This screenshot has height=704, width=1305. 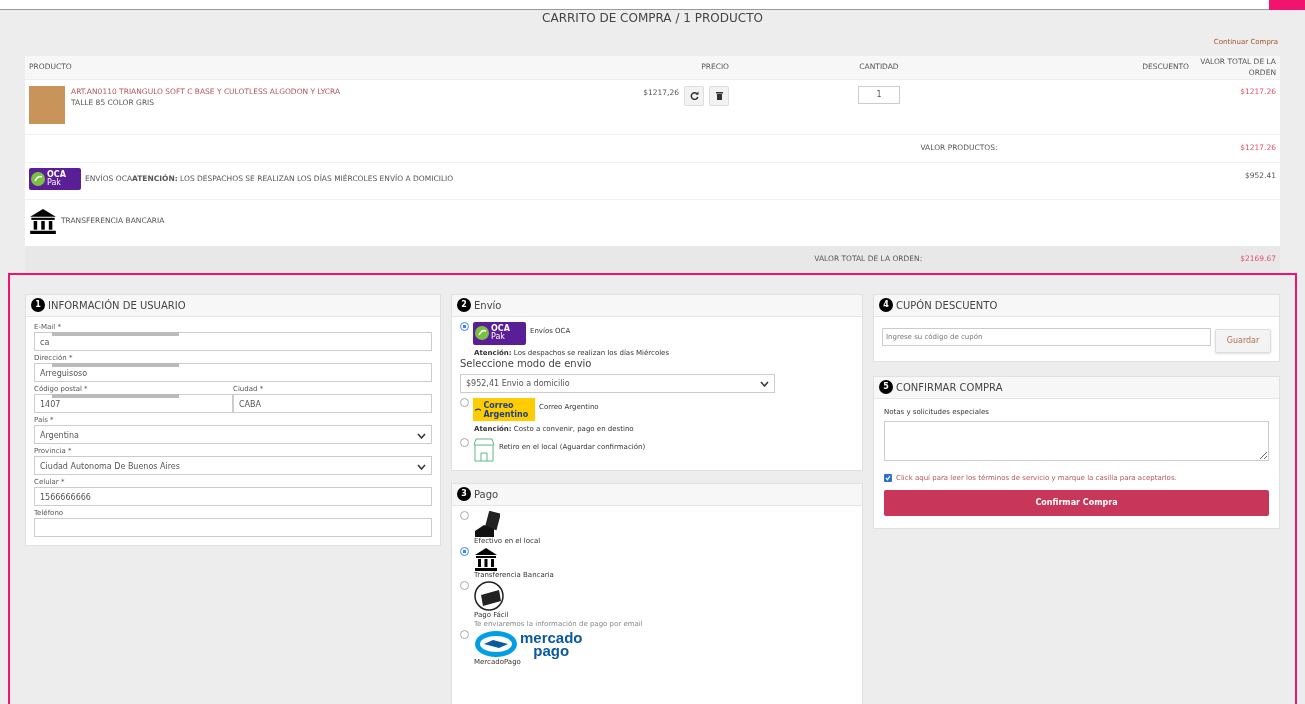 What do you see at coordinates (233, 465) in the screenshot?
I see `dropdown: Ciudad Autonoma De Buenos Aires` at bounding box center [233, 465].